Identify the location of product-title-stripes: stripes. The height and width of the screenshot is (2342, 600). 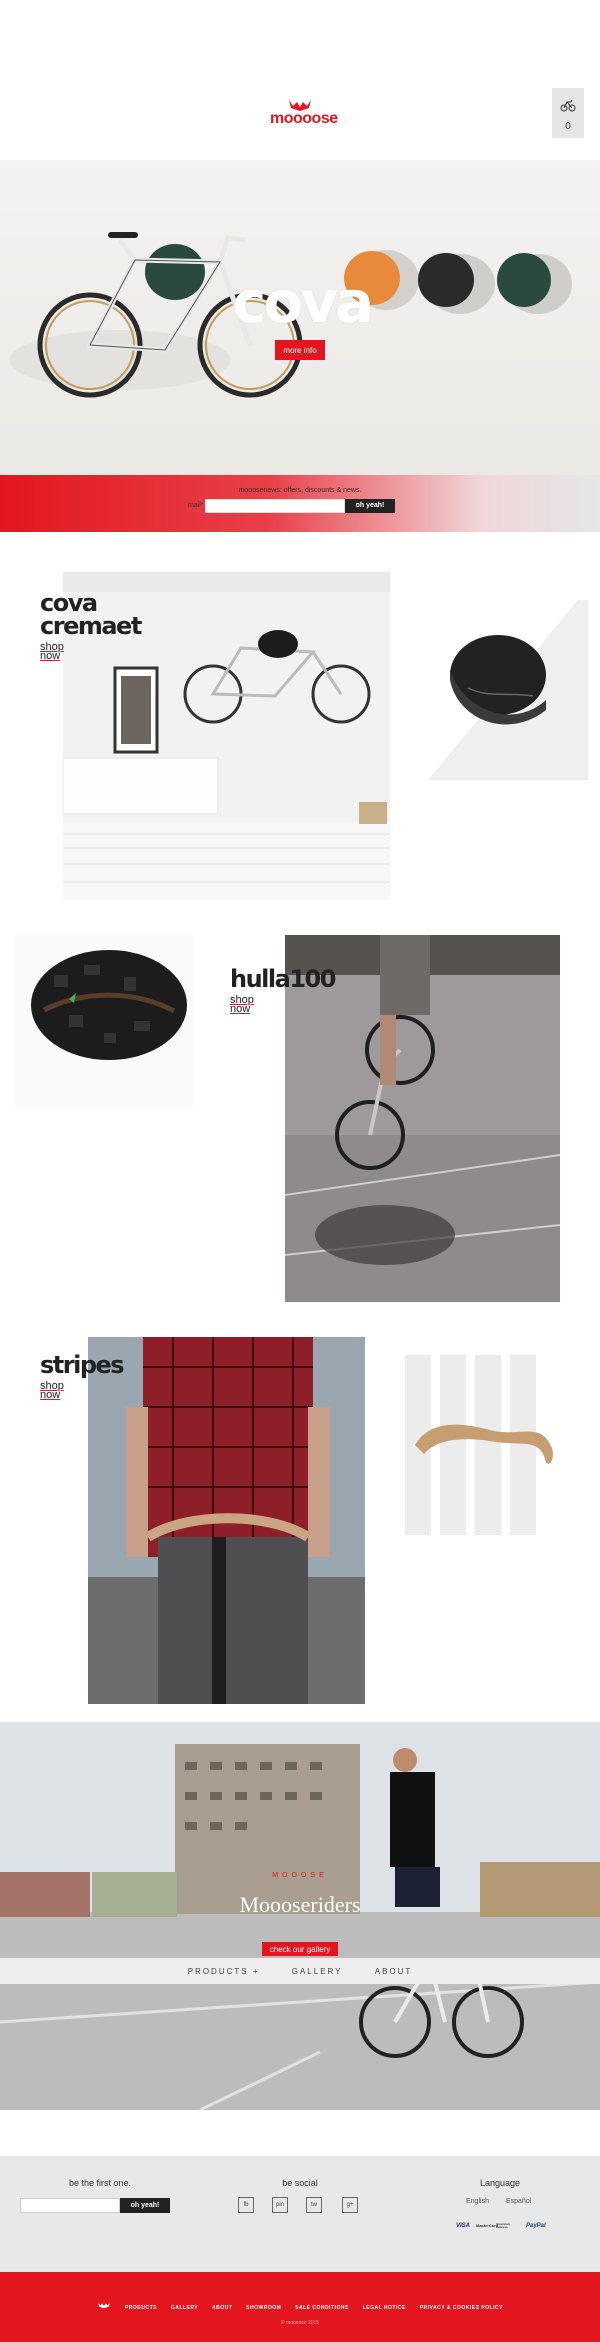
(82, 1365).